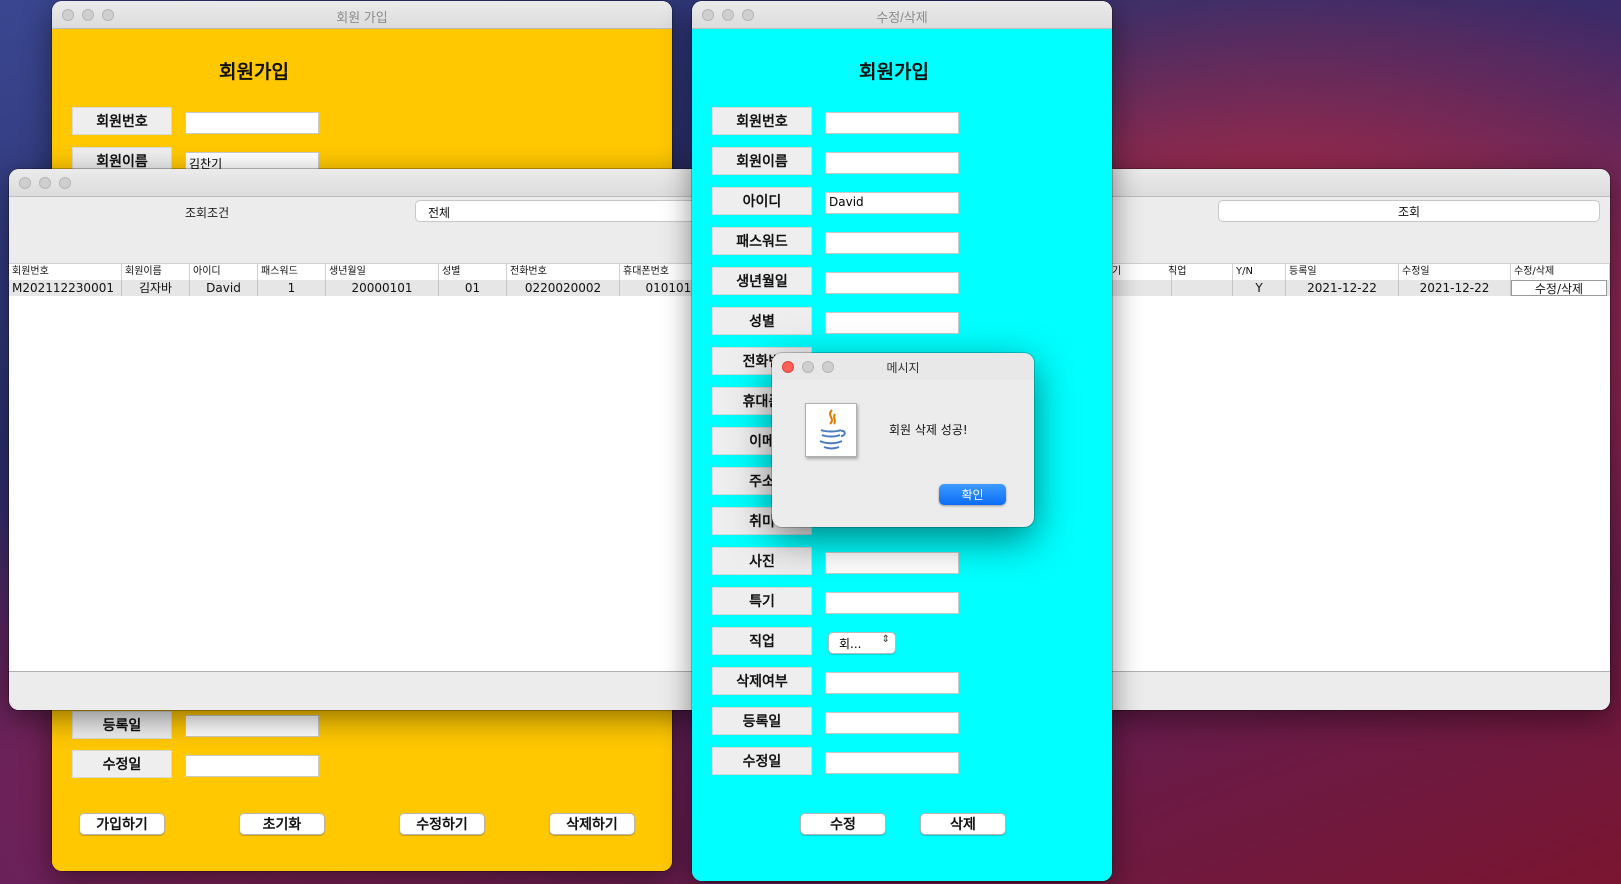 The image size is (1621, 884). Describe the element at coordinates (903, 440) in the screenshot. I see `message-dialog: 메시지 회원 삭제 성공! 확인` at that location.